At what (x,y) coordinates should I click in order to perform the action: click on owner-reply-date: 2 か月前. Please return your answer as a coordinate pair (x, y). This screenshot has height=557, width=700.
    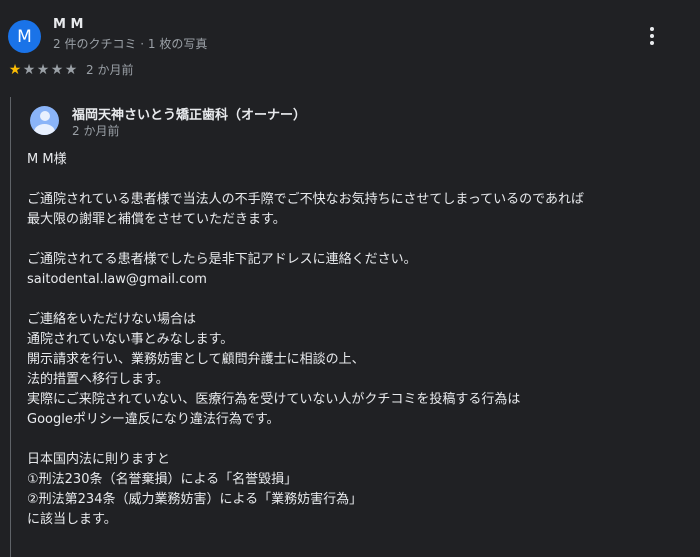
    Looking at the image, I should click on (96, 131).